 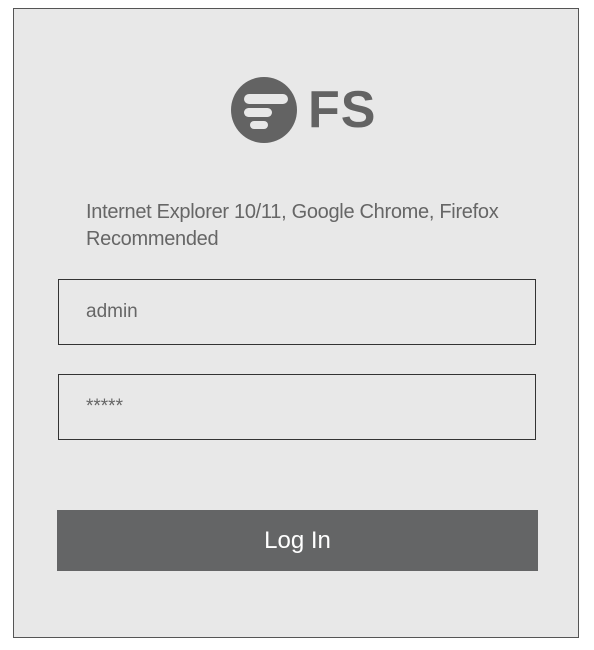 What do you see at coordinates (302, 110) in the screenshot?
I see `brand-logo: FS` at bounding box center [302, 110].